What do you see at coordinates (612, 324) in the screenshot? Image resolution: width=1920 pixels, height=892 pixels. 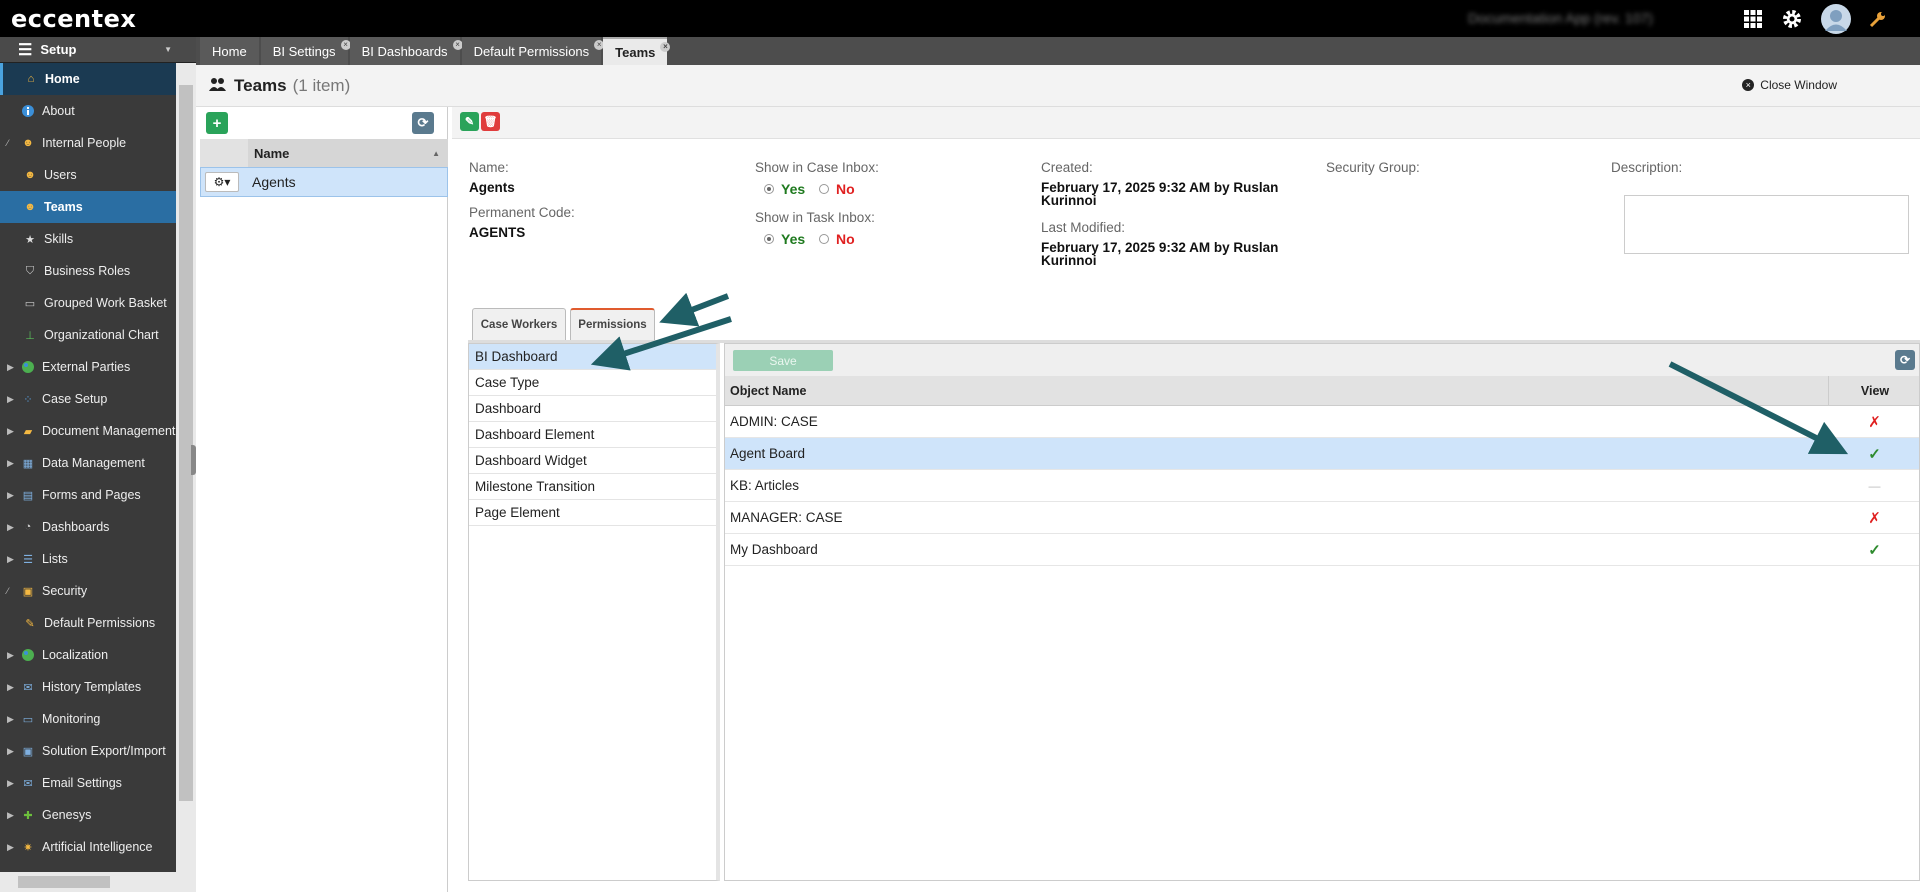 I see `tab-permissions: Permissions` at bounding box center [612, 324].